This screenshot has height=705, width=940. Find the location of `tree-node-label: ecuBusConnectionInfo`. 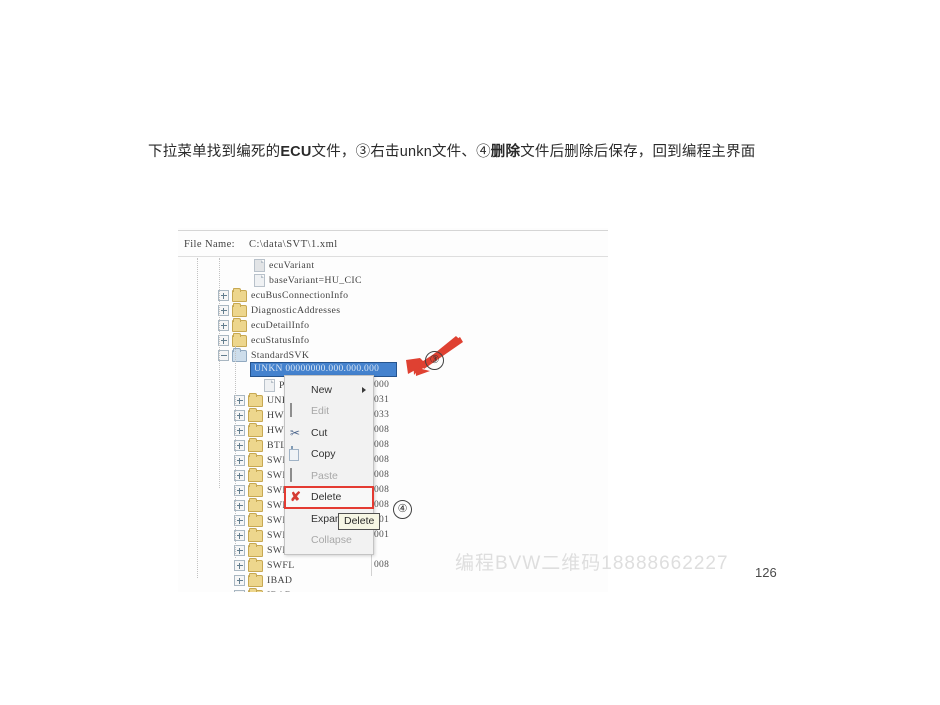

tree-node-label: ecuBusConnectionInfo is located at coordinates (300, 295).